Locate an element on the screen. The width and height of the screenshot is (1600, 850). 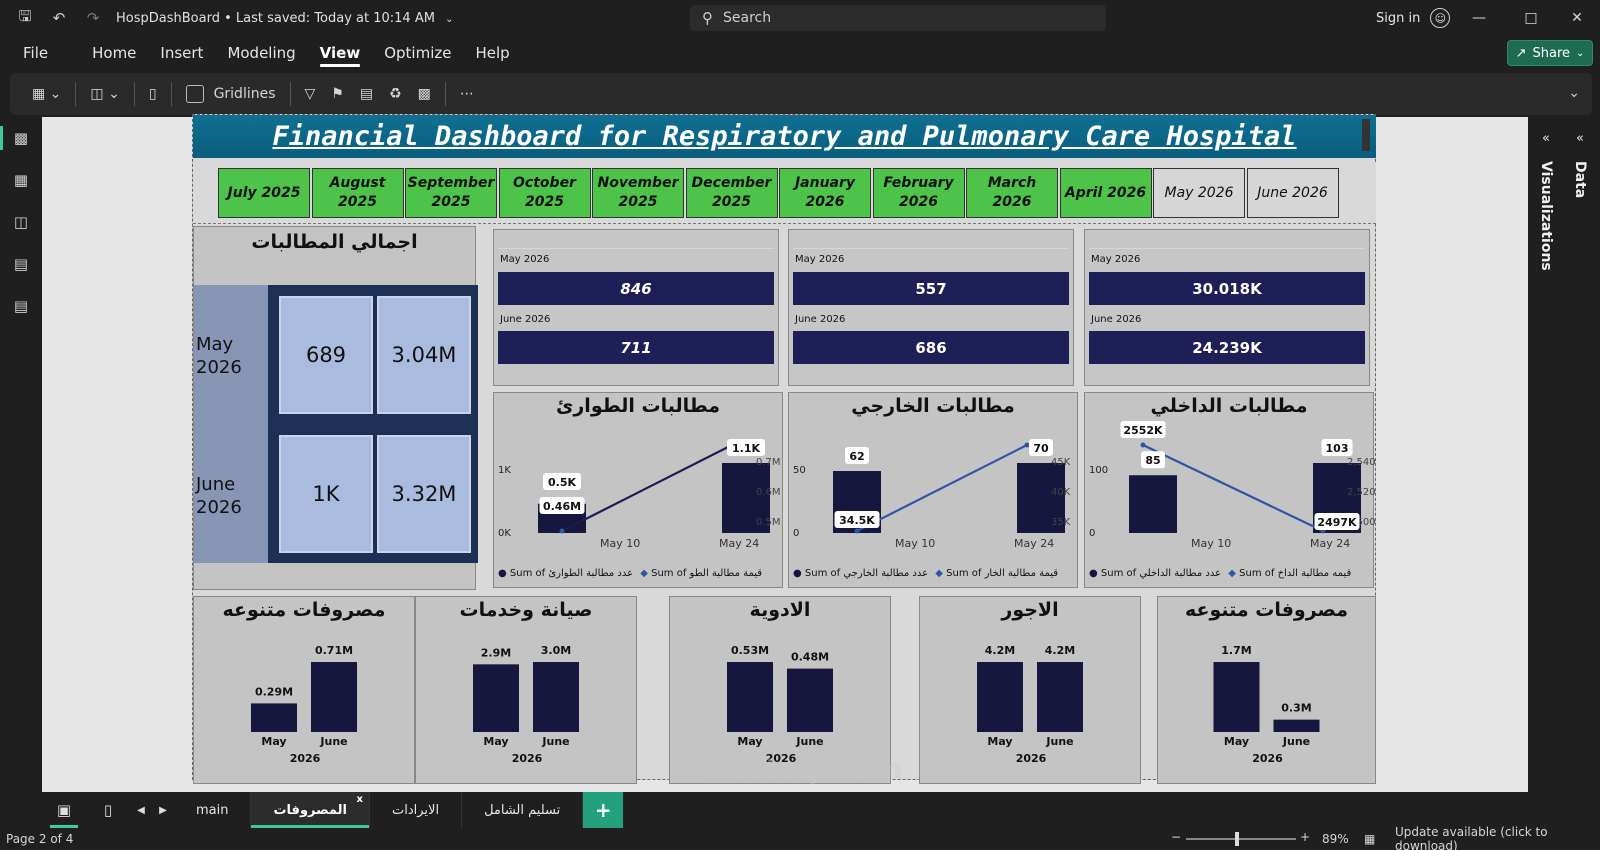
performance-icon: ▩ is located at coordinates (424, 94).